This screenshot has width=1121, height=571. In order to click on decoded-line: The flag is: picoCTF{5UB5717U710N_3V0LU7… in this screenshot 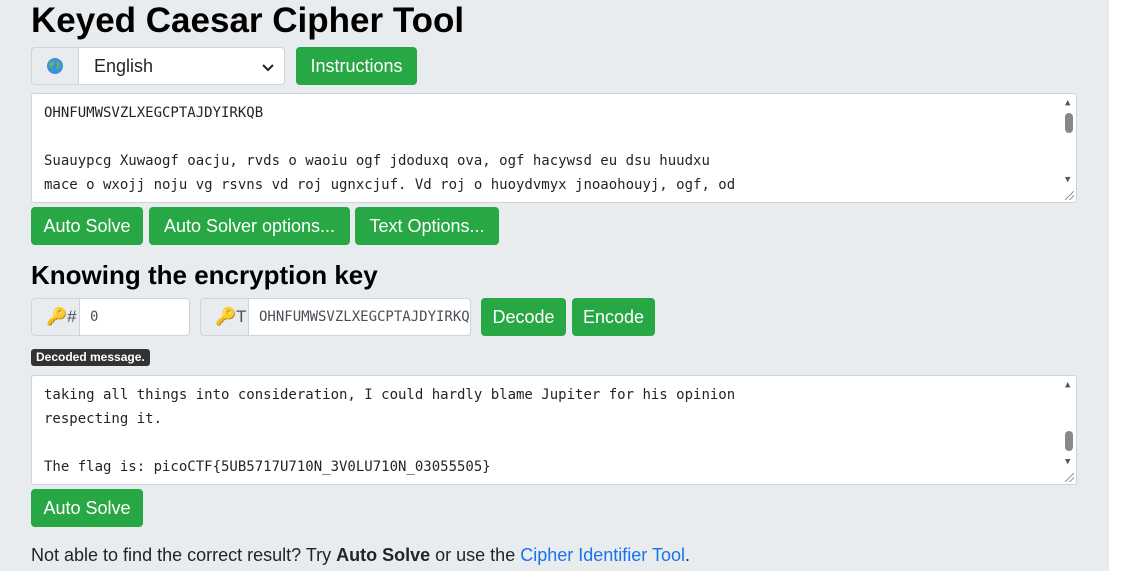, I will do `click(267, 467)`.